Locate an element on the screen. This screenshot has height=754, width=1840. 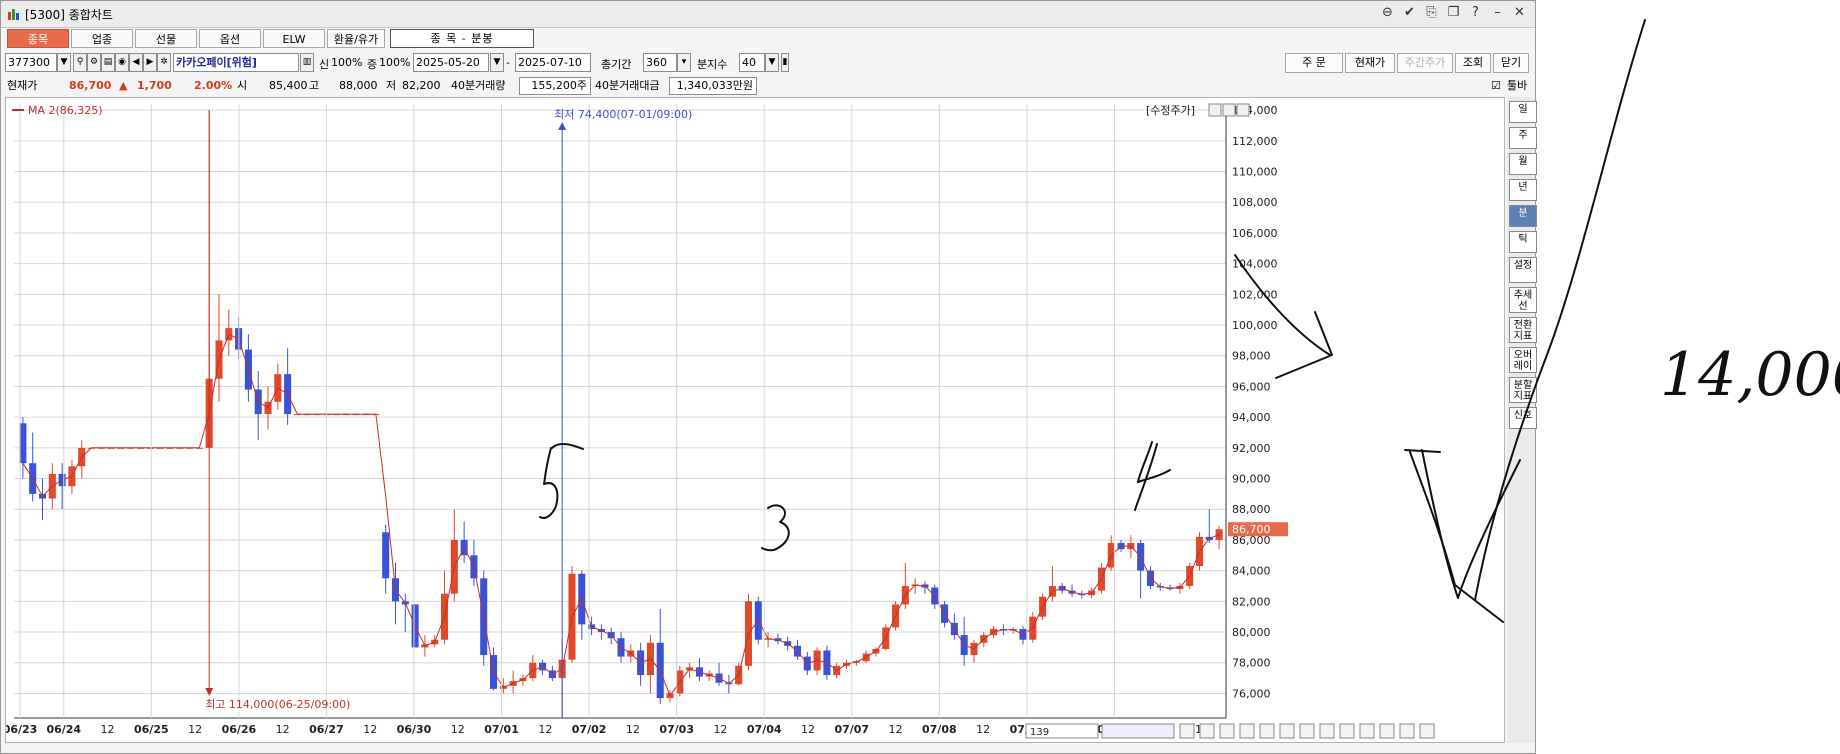
handwritten-arrow-head is located at coordinates (1304, 345).